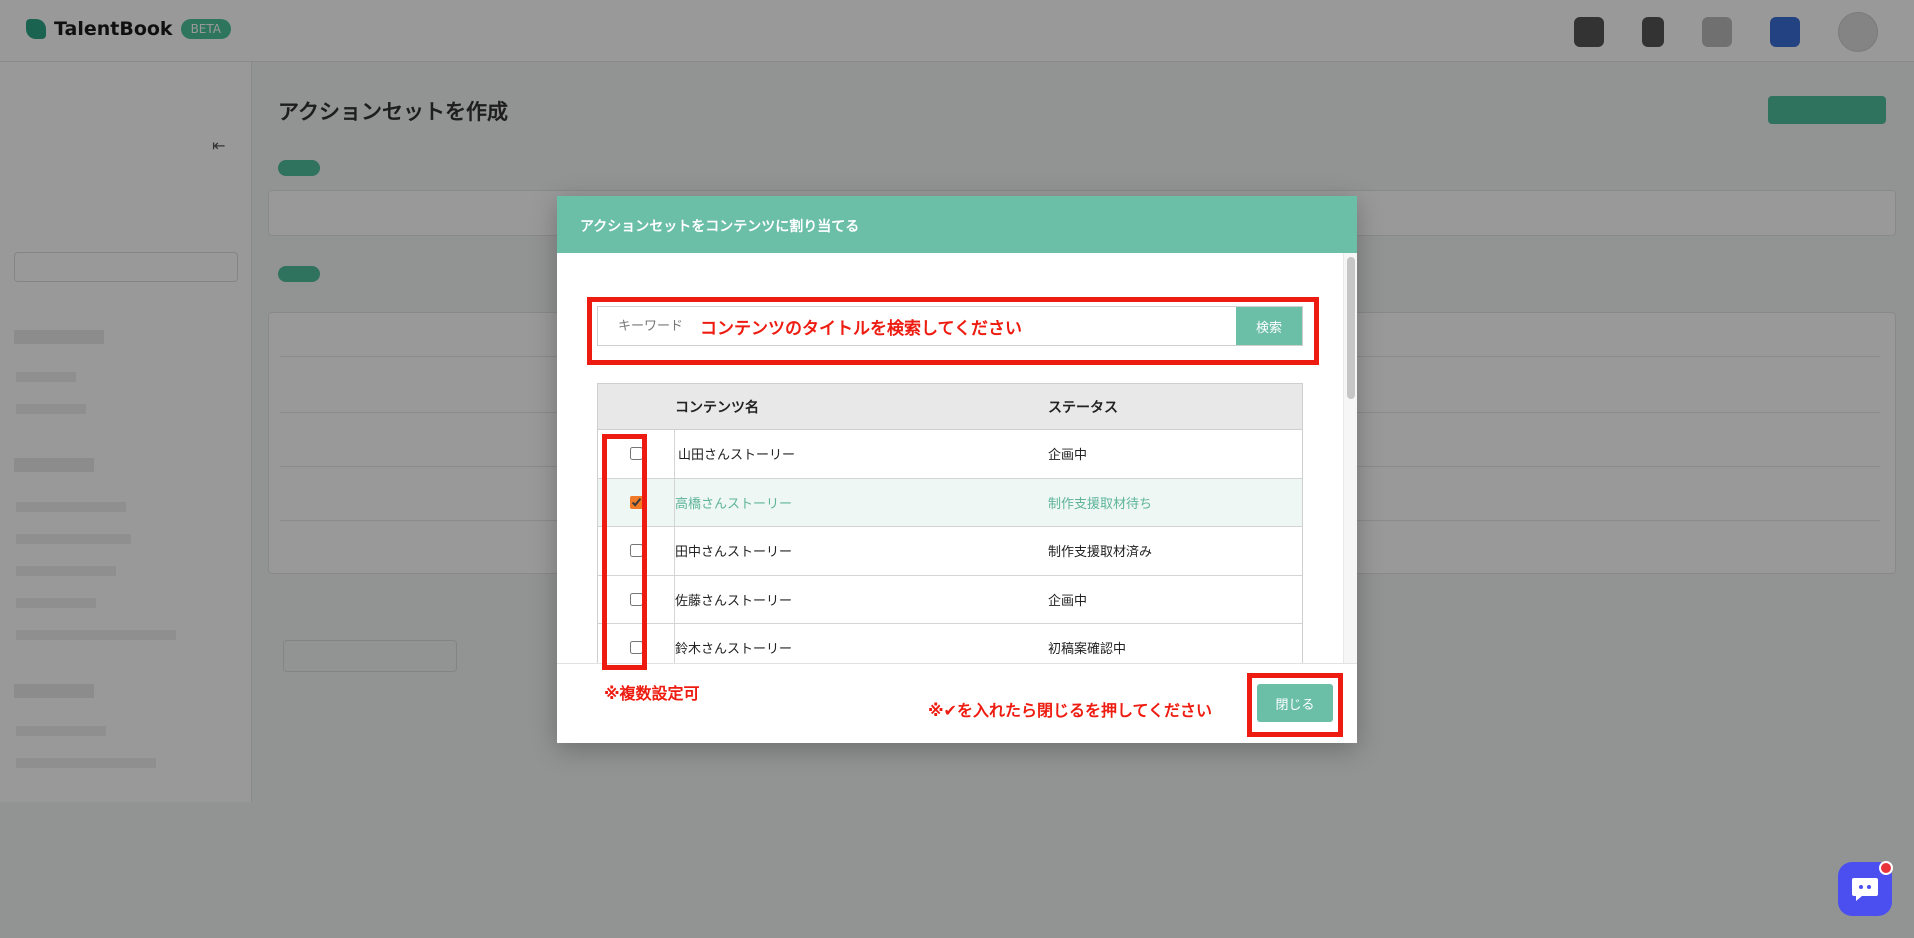 This screenshot has height=938, width=1914. I want to click on table-row: 山田さんストーリー 企画中, so click(950, 454).